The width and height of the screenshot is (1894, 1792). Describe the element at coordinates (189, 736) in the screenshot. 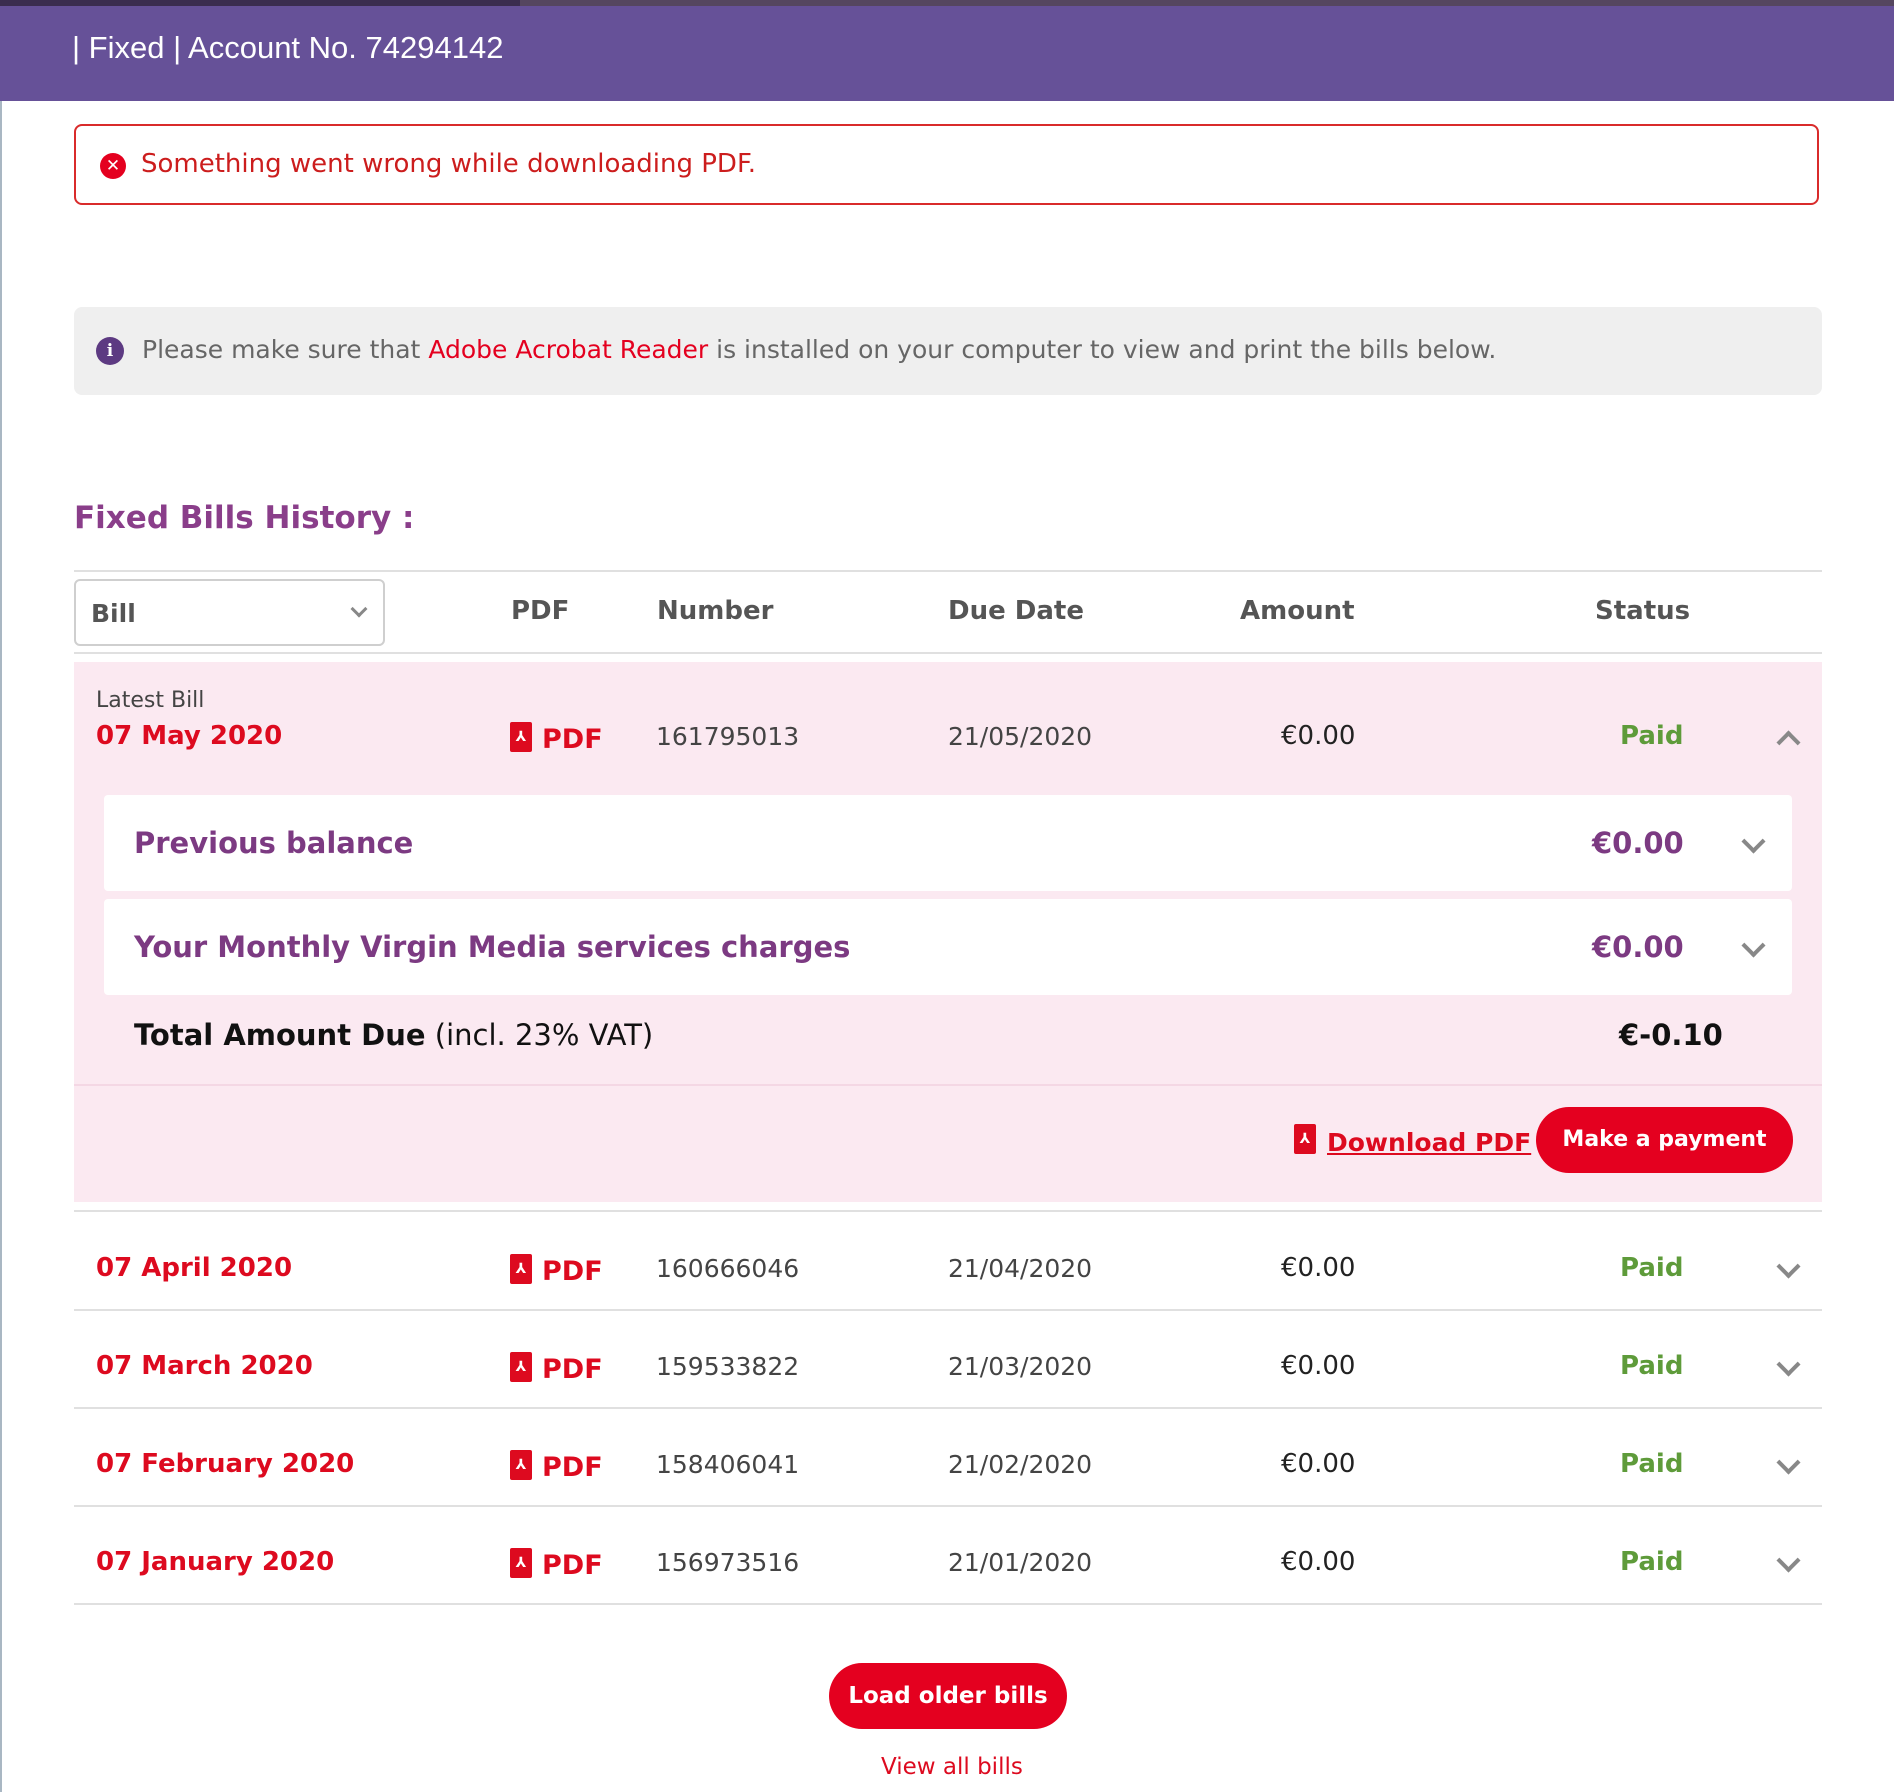

I see `bill-date: 07 May 2020` at that location.